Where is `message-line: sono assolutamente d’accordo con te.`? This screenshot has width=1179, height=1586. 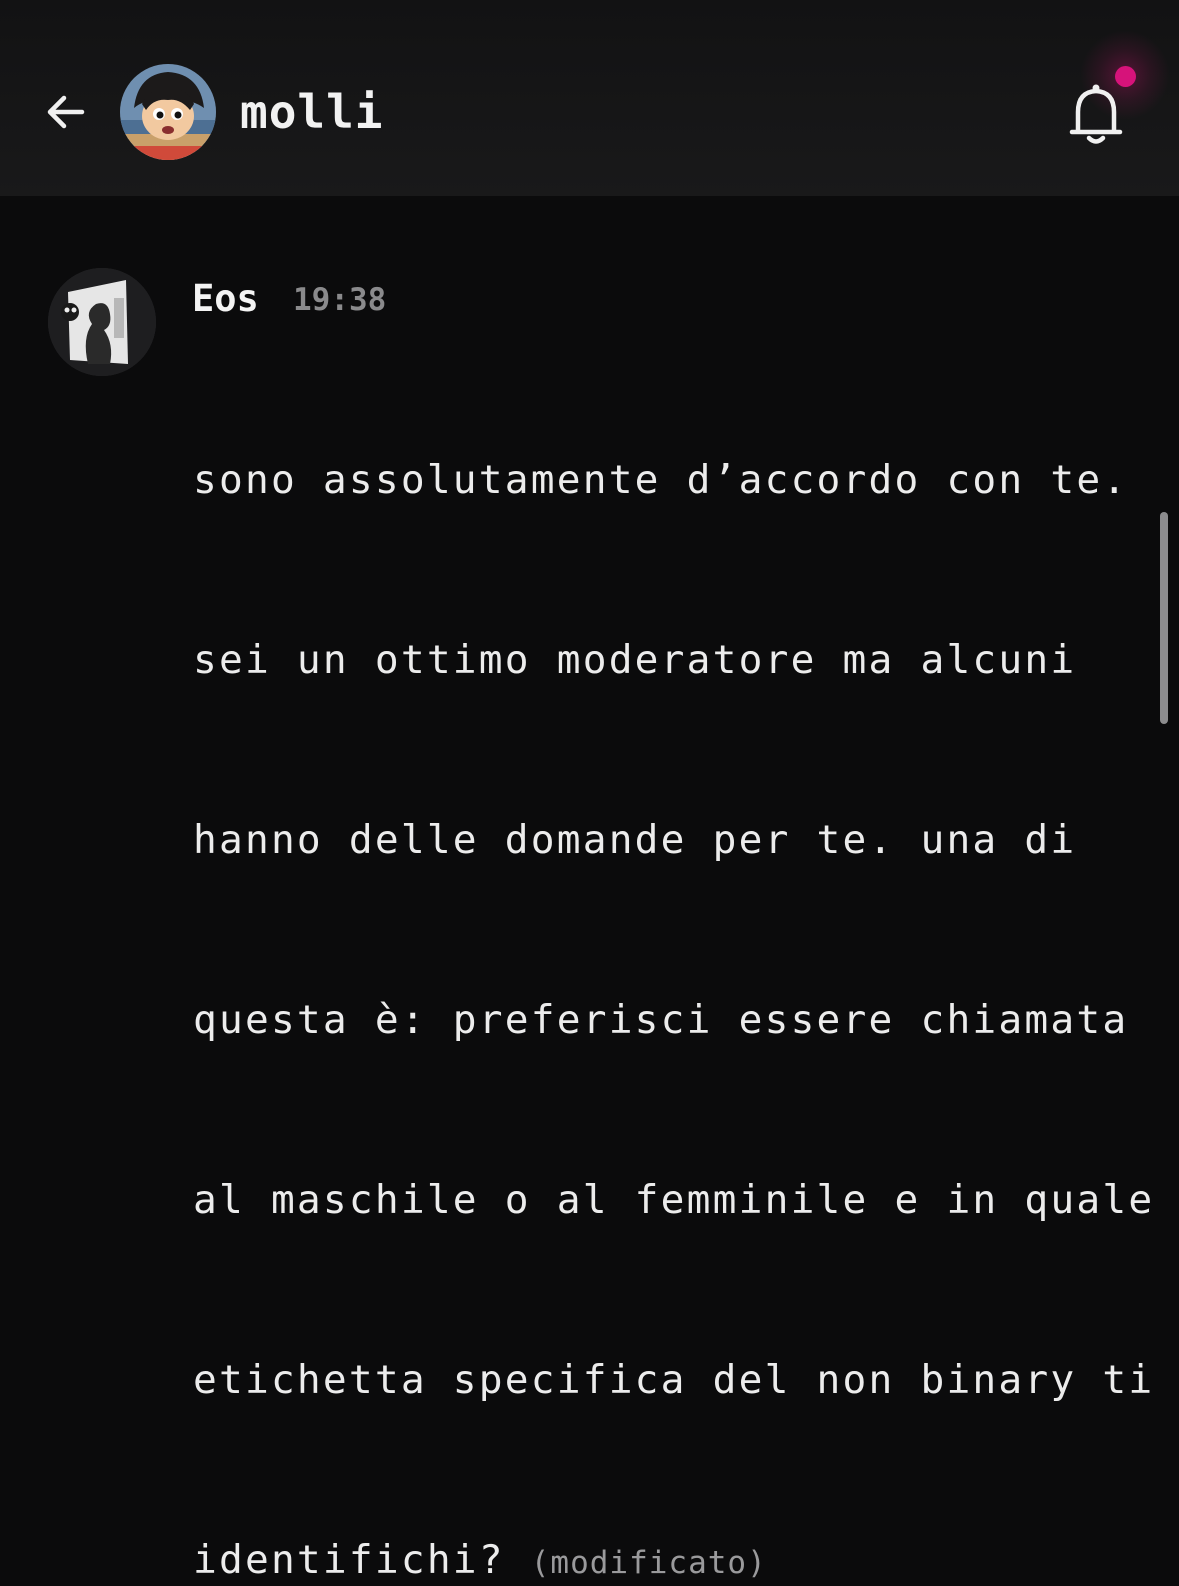 message-line: sono assolutamente d’accordo con te. is located at coordinates (661, 480).